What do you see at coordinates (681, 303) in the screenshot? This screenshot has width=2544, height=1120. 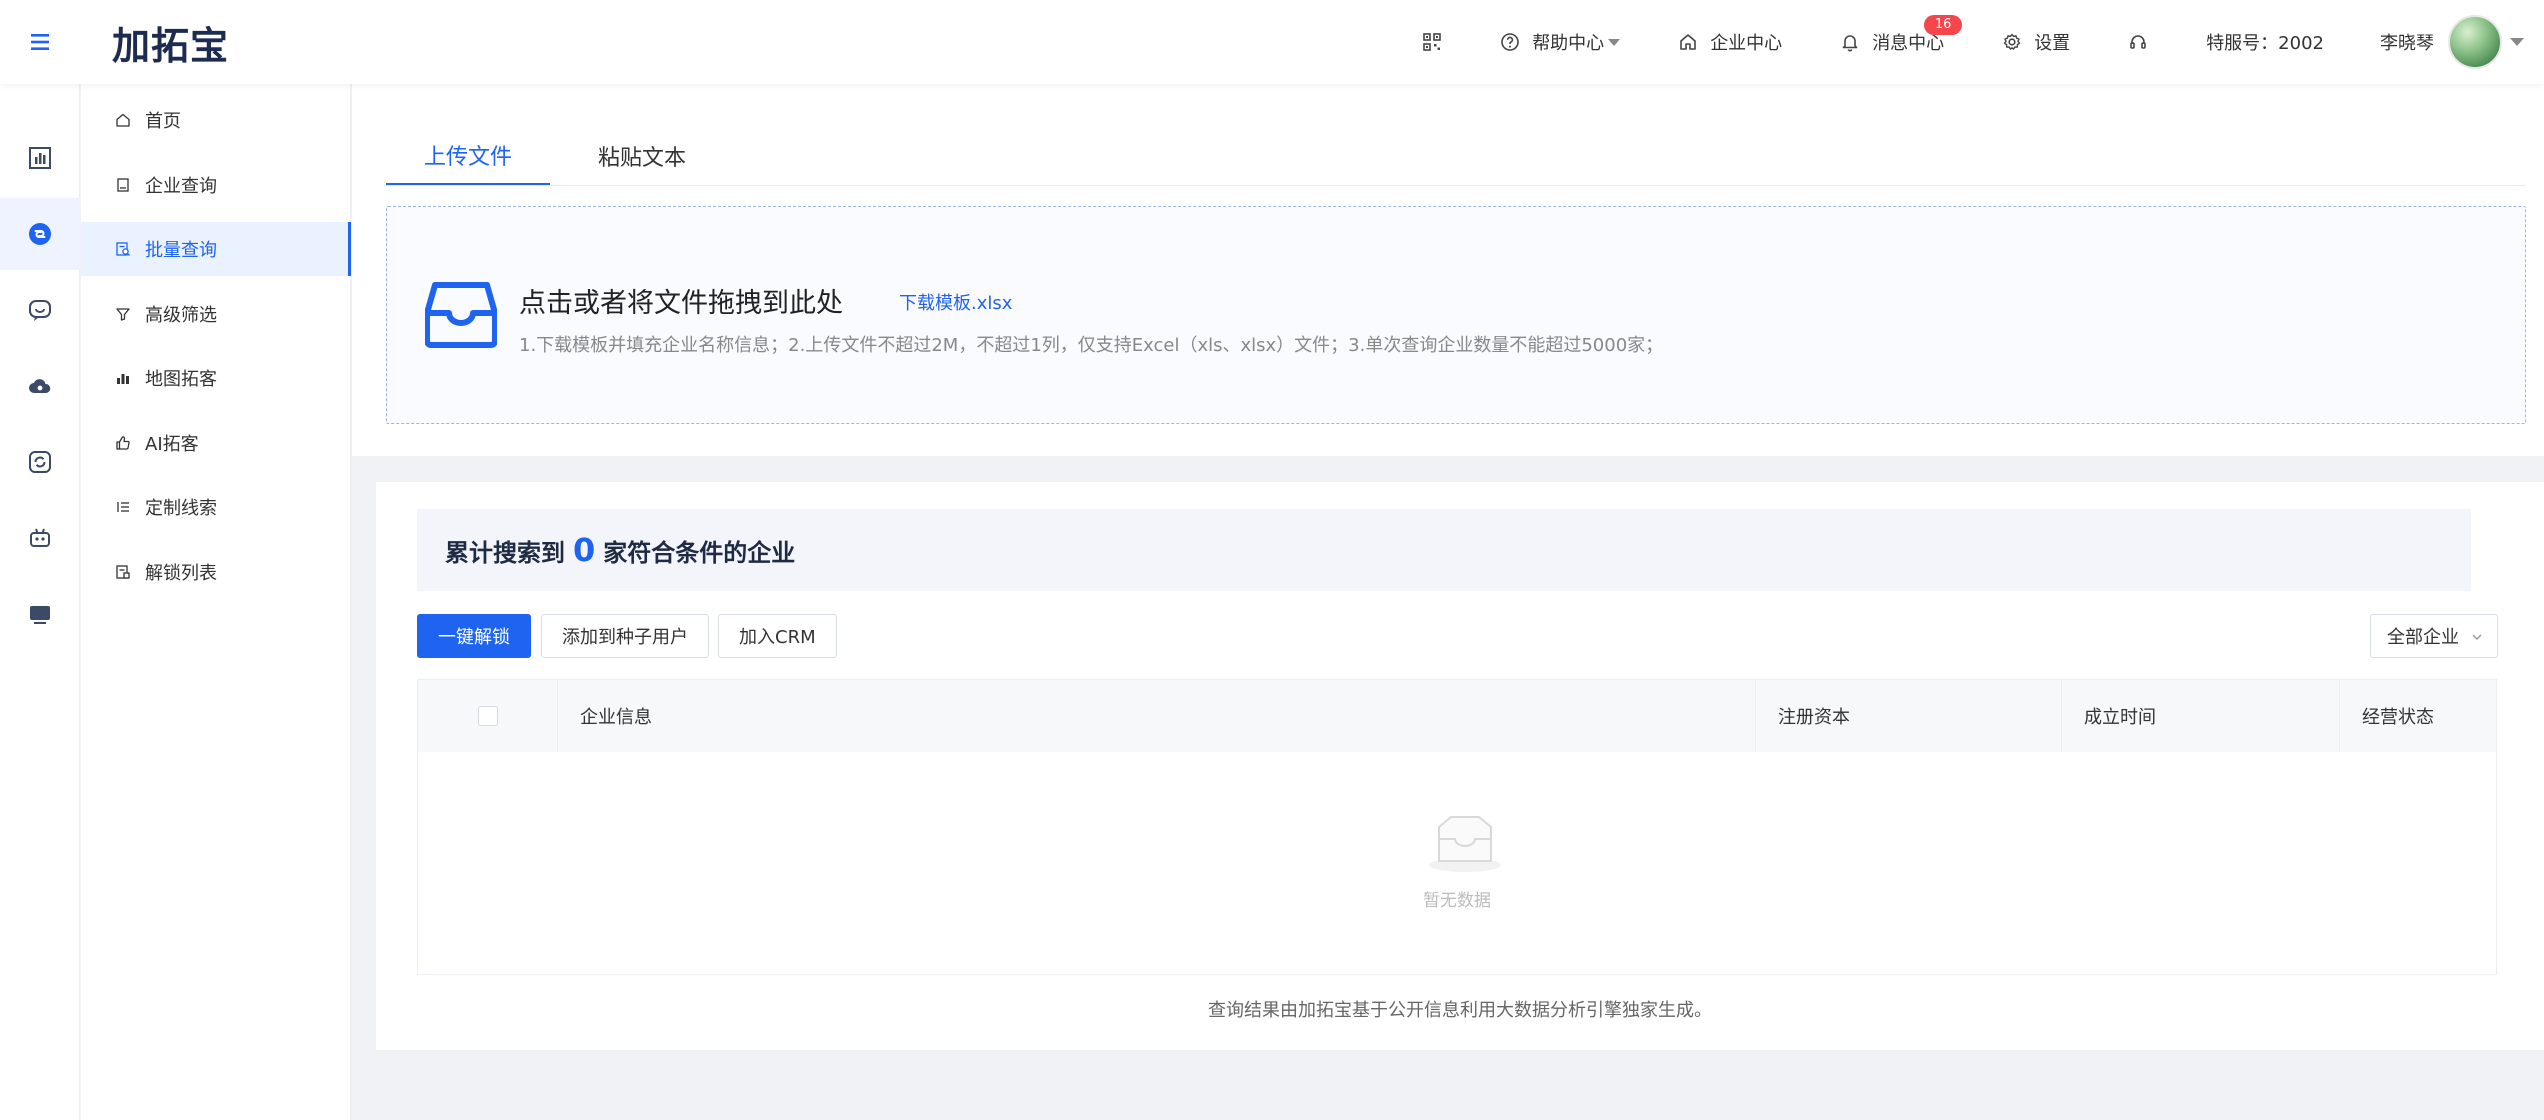 I see `dropzone-title: 点击或者将文件拖拽到此处` at bounding box center [681, 303].